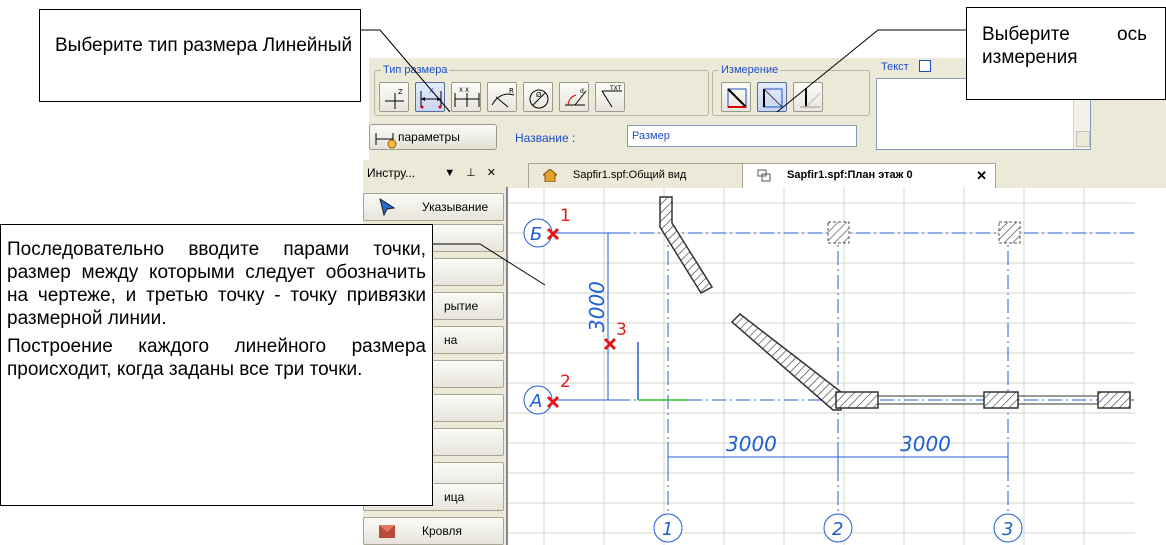  I want to click on house-icon, so click(550, 175).